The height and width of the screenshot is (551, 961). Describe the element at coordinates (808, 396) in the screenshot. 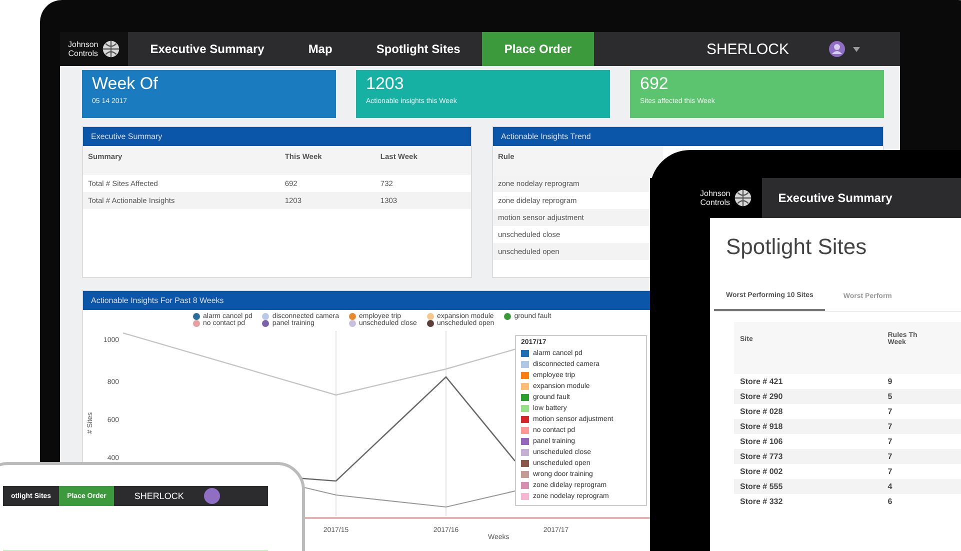

I see `table-cell: Store # 290` at that location.